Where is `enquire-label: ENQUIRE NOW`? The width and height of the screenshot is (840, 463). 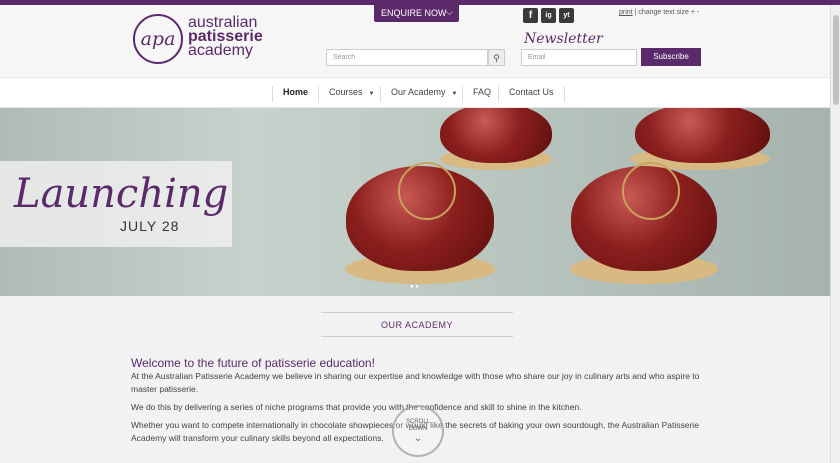
enquire-label: ENQUIRE NOW is located at coordinates (414, 13).